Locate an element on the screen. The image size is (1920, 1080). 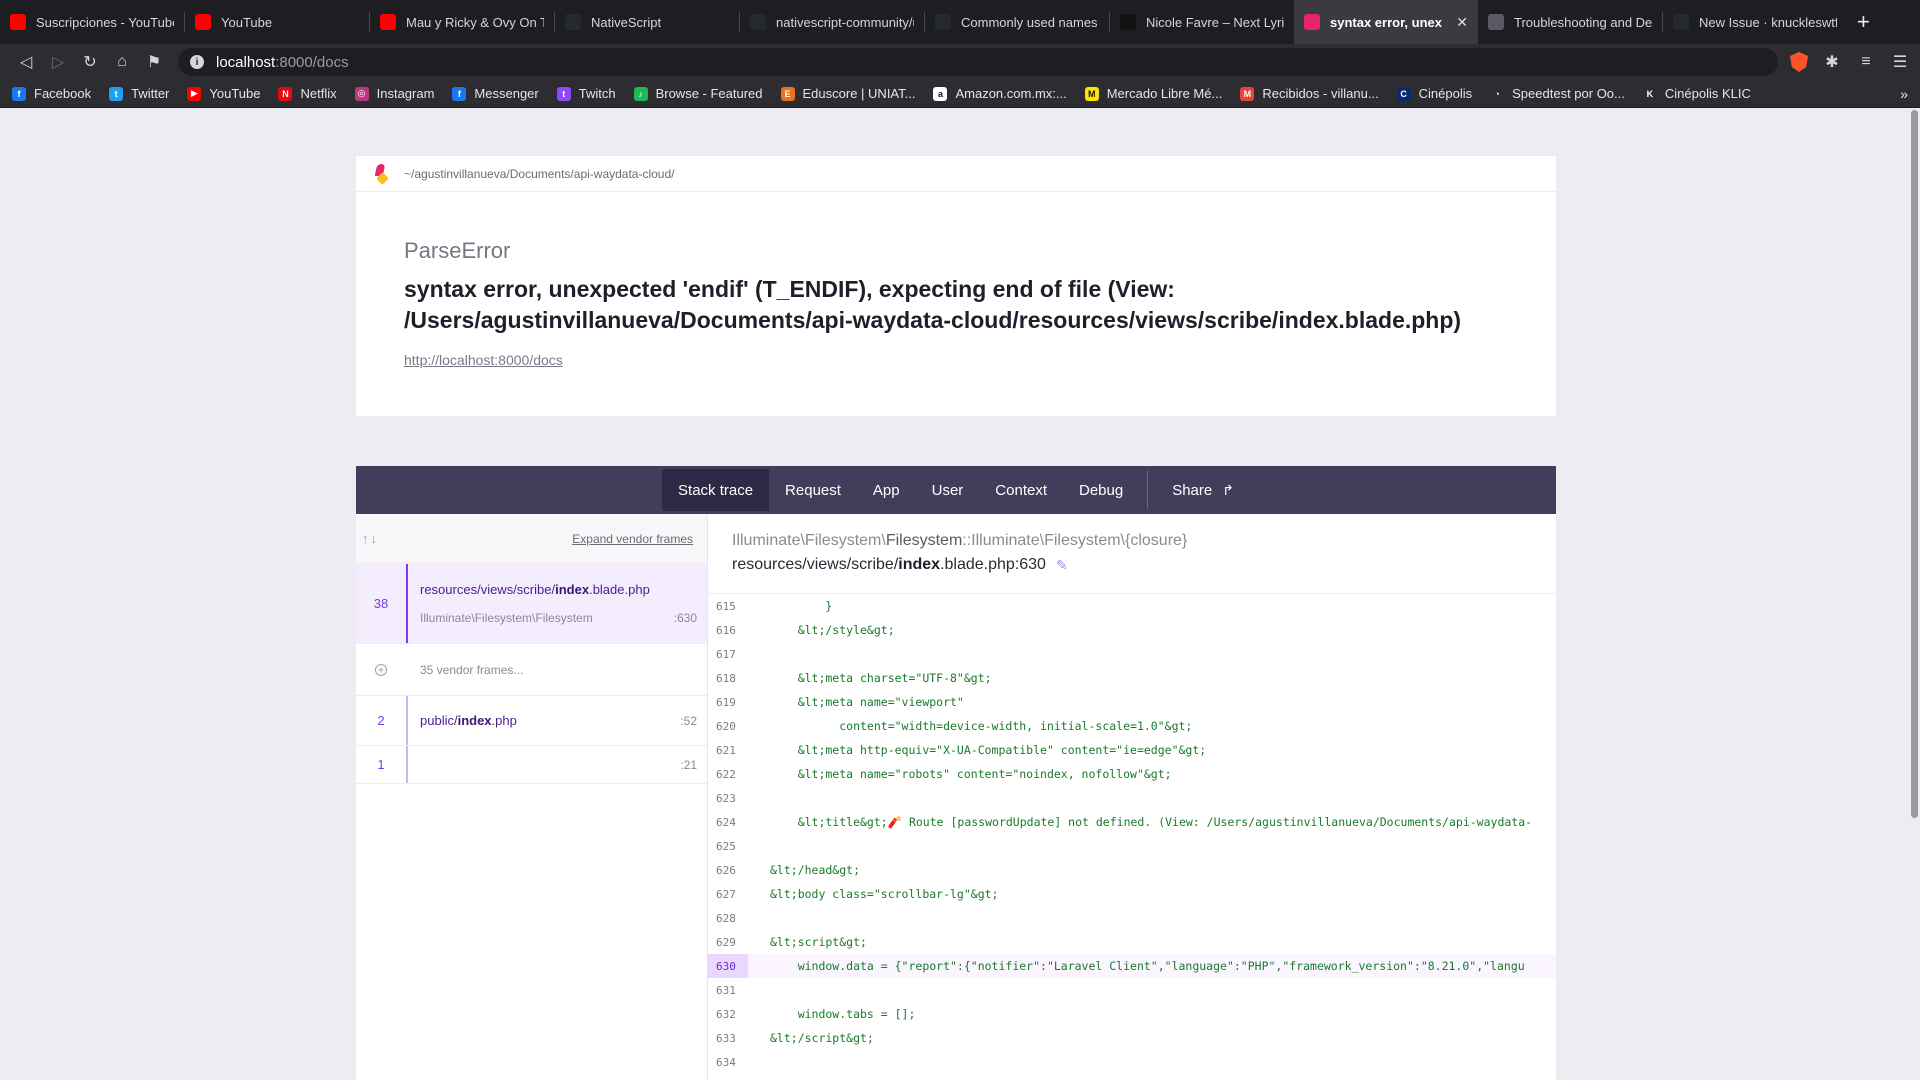
bookmark-label: Facebook is located at coordinates (63, 93).